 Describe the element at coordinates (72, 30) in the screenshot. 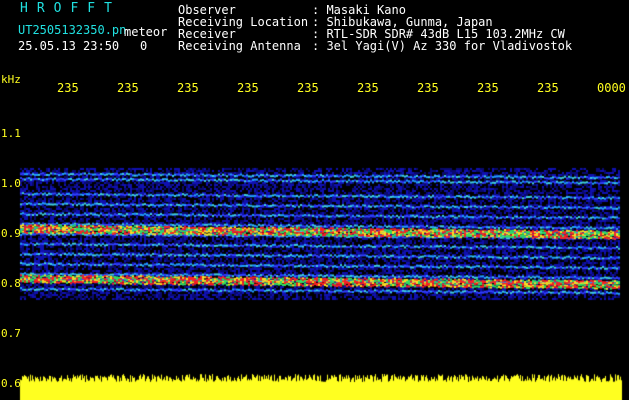

I see `file-name: UT2505132350.pn` at that location.